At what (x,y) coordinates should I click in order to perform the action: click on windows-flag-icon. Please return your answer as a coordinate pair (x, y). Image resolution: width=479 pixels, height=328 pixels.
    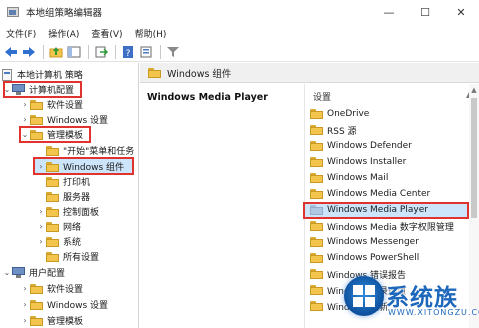
    Looking at the image, I should click on (364, 296).